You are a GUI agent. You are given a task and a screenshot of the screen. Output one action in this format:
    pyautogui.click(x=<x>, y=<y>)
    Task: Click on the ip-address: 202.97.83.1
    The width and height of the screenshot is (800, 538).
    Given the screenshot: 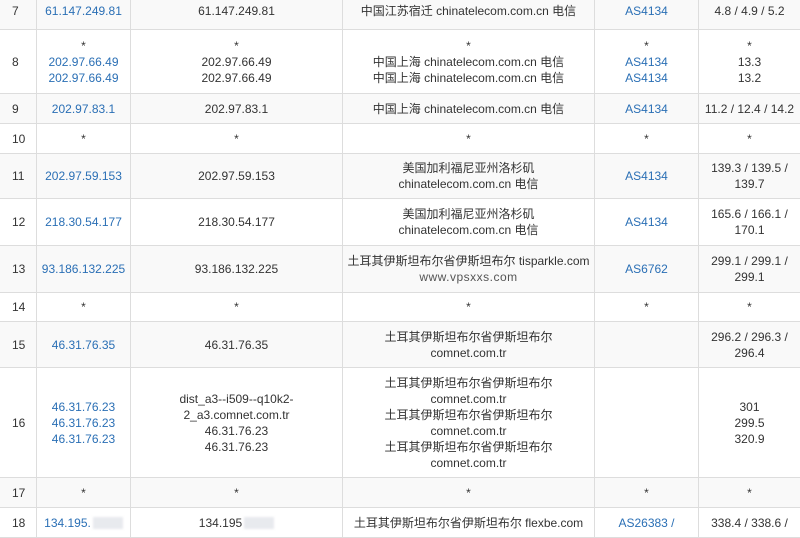 What is the action you would take?
    pyautogui.click(x=83, y=108)
    